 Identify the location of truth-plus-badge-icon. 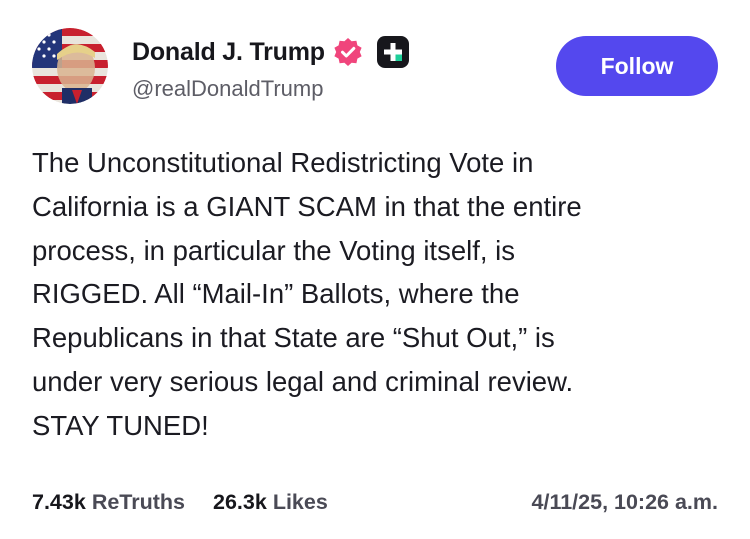
(392, 52).